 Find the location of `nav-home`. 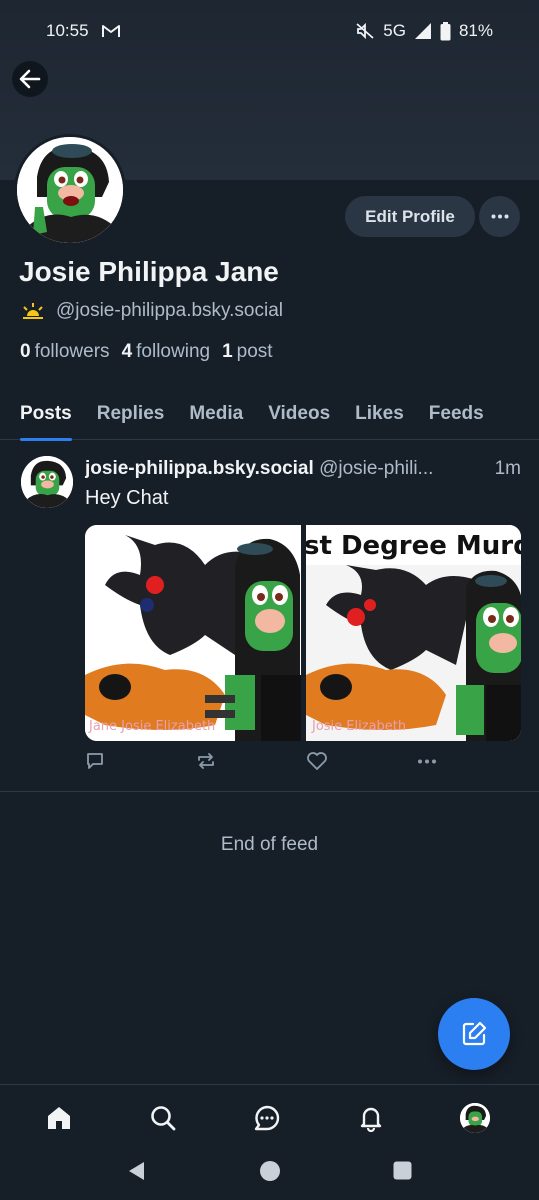

nav-home is located at coordinates (59, 1118).